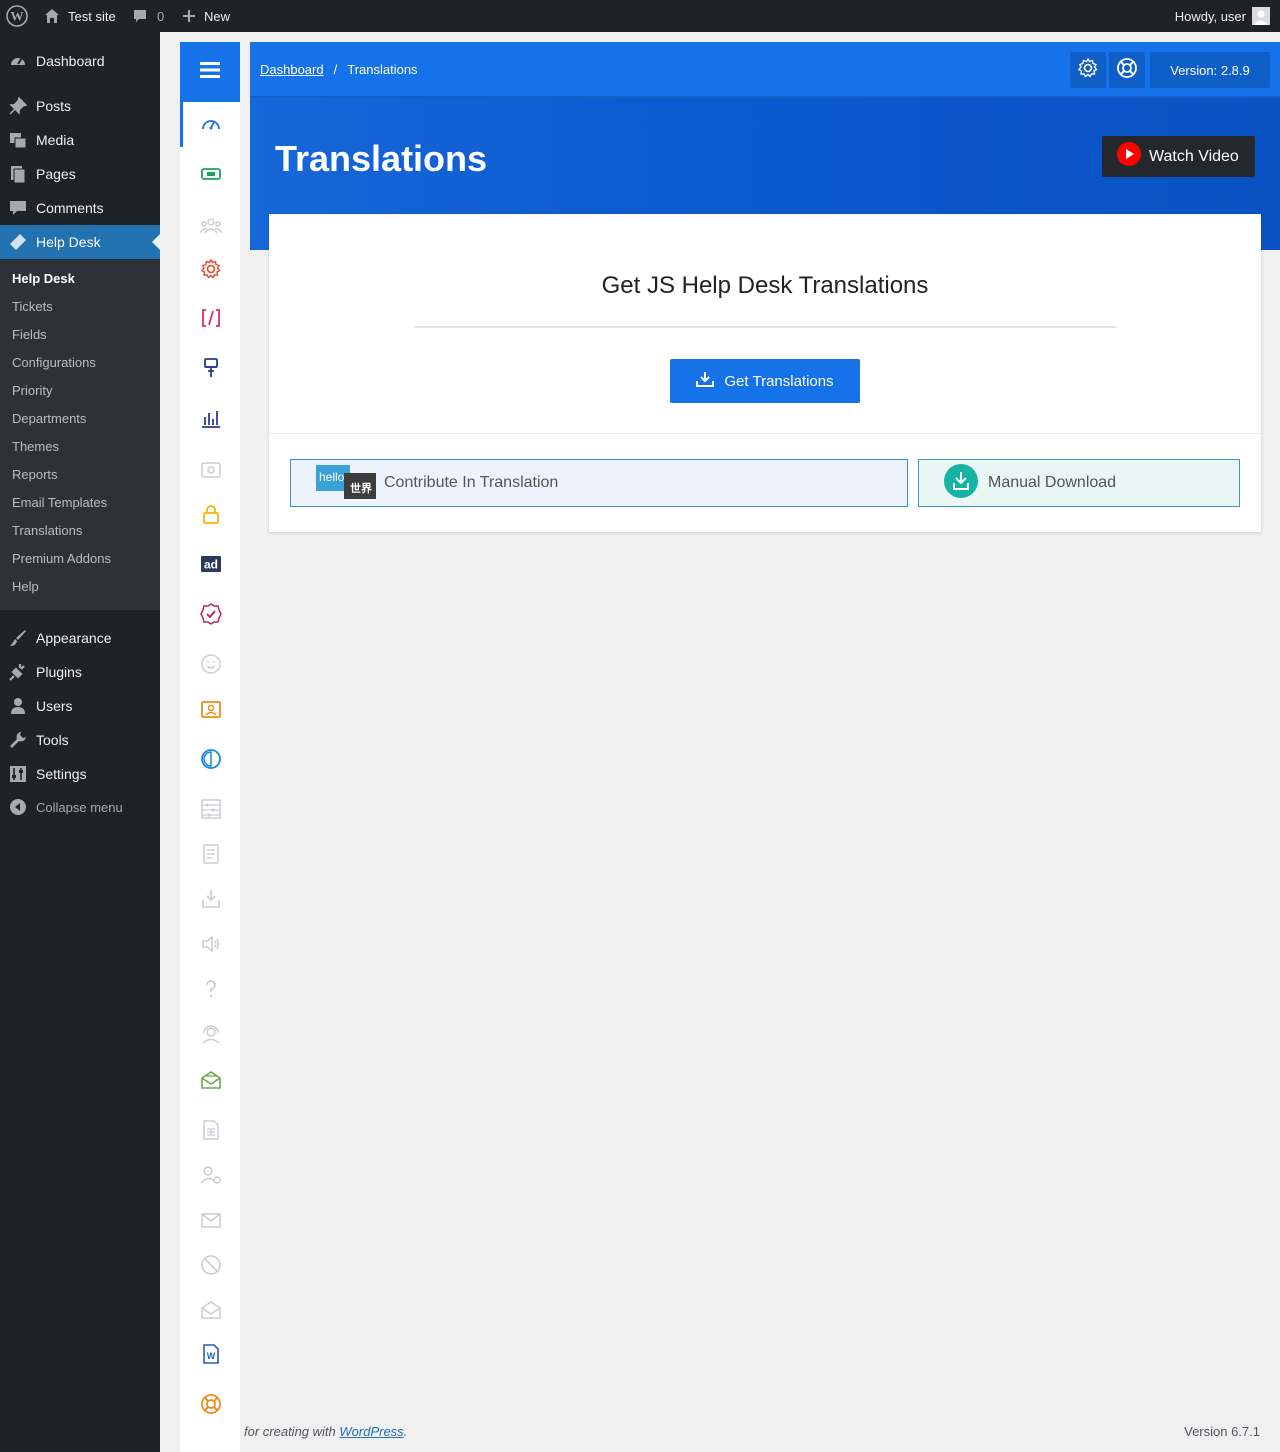  What do you see at coordinates (211, 470) in the screenshot?
I see `mail-image-icon` at bounding box center [211, 470].